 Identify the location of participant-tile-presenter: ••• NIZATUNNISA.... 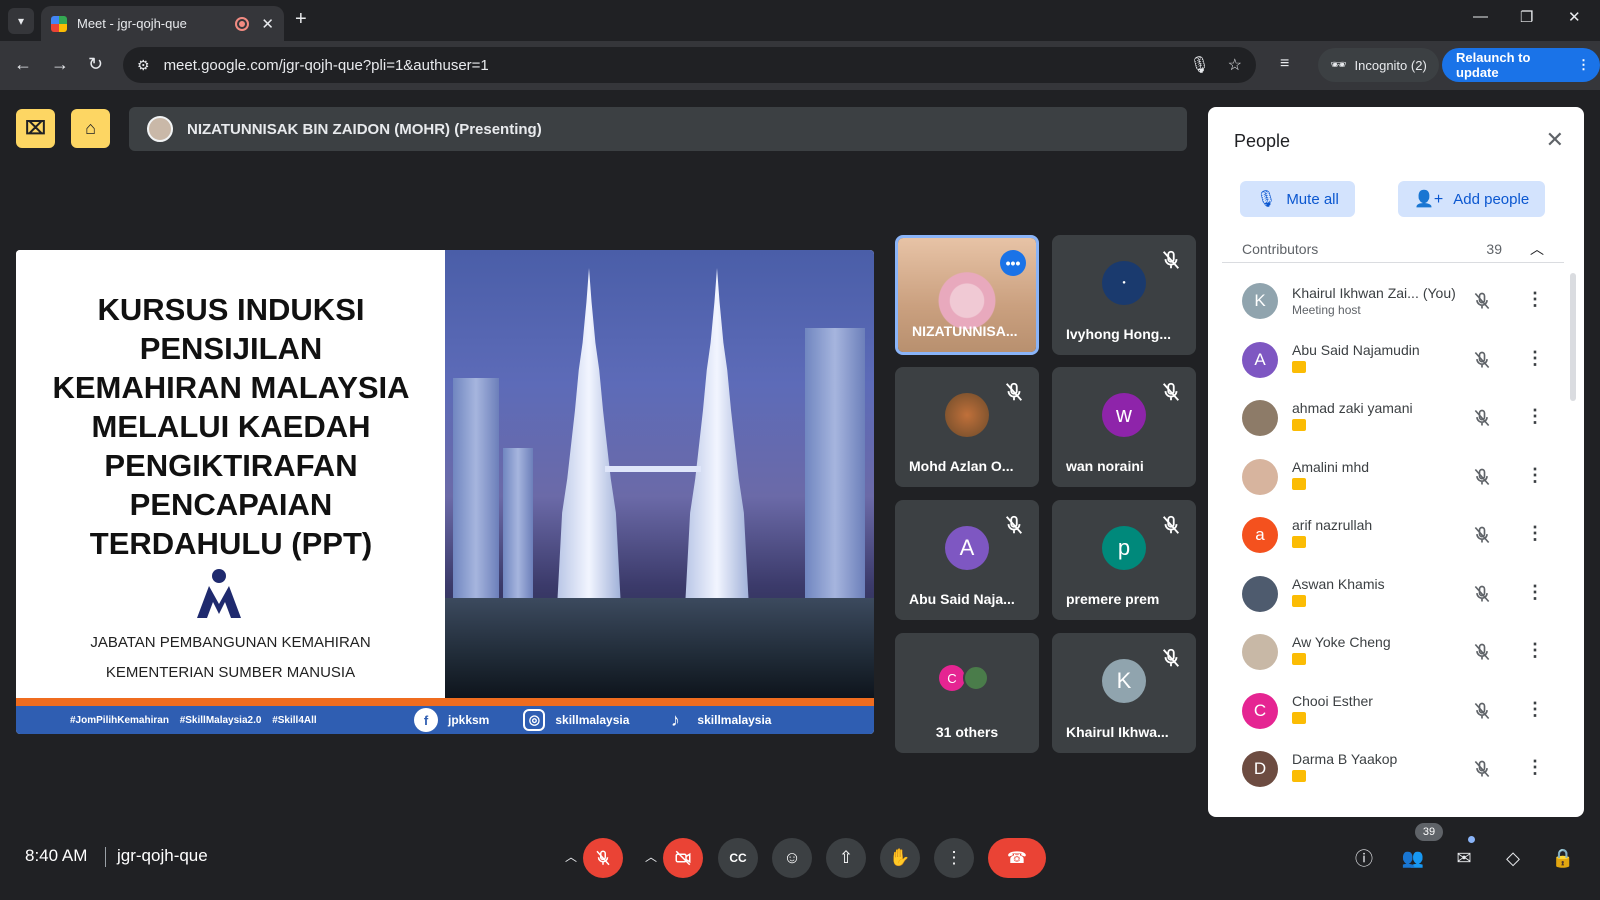
(967, 295).